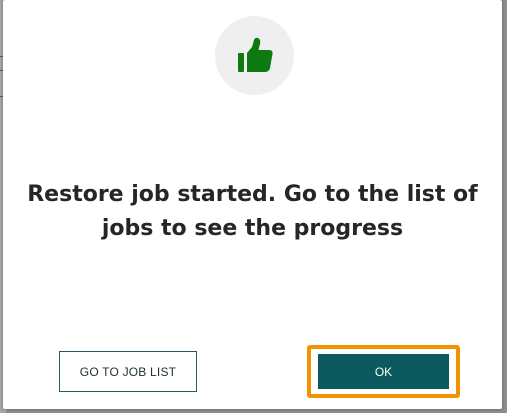  I want to click on thumbs-up-icon, so click(255, 54).